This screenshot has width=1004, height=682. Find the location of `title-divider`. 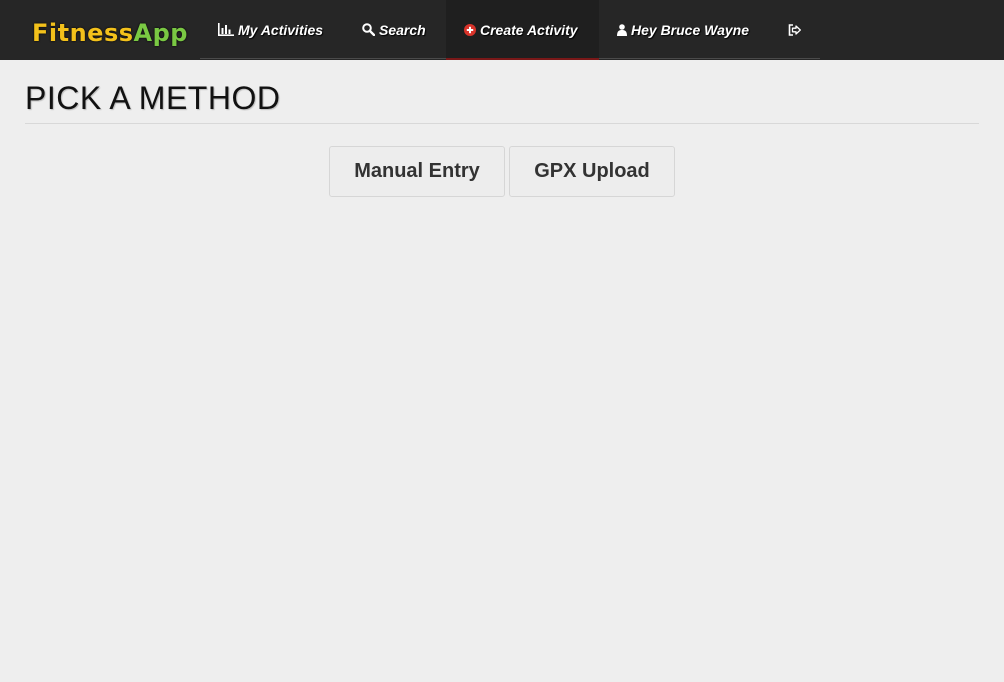

title-divider is located at coordinates (502, 123).